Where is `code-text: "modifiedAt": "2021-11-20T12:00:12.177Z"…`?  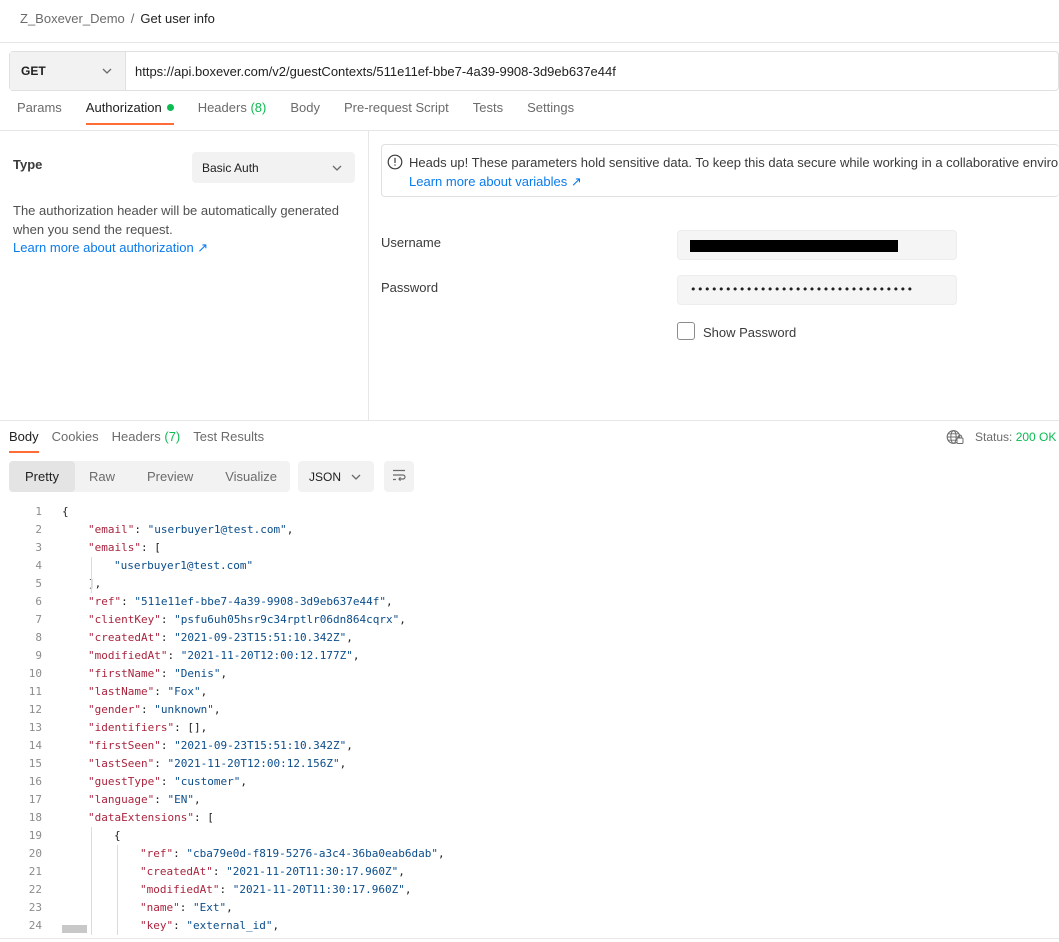 code-text: "modifiedAt": "2021-11-20T12:00:12.177Z"… is located at coordinates (224, 655).